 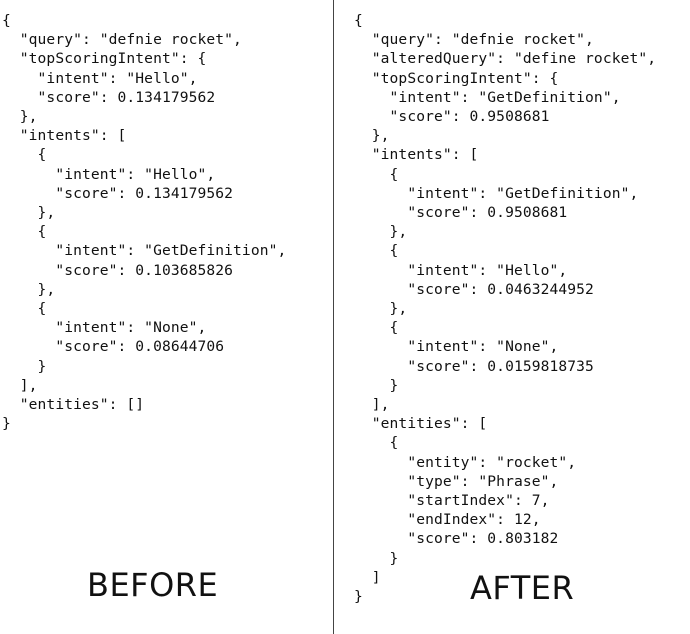 I want to click on vertical-divider, so click(x=333, y=317).